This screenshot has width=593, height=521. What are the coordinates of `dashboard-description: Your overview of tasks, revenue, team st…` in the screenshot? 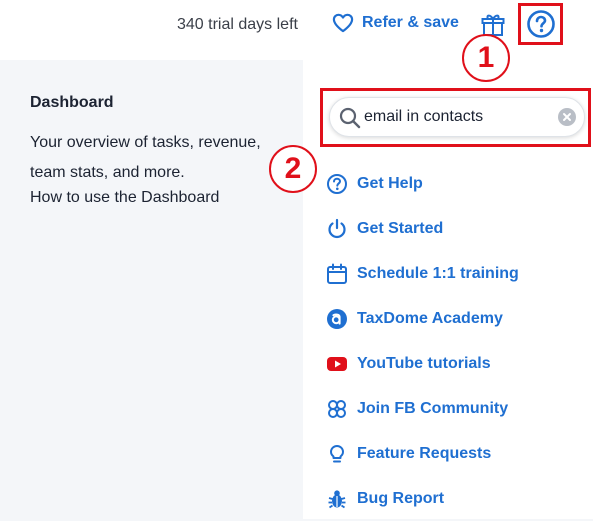 It's located at (145, 157).